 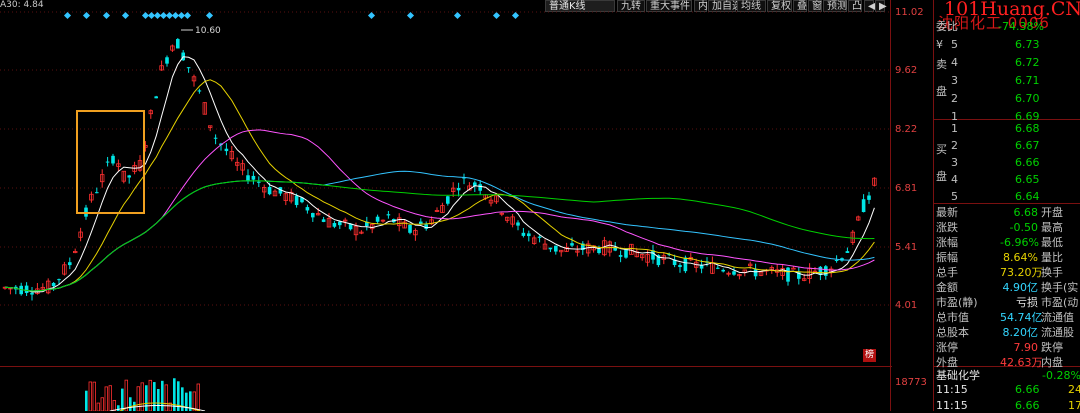 I want to click on stat-value: 7.90, so click(x=1026, y=347).